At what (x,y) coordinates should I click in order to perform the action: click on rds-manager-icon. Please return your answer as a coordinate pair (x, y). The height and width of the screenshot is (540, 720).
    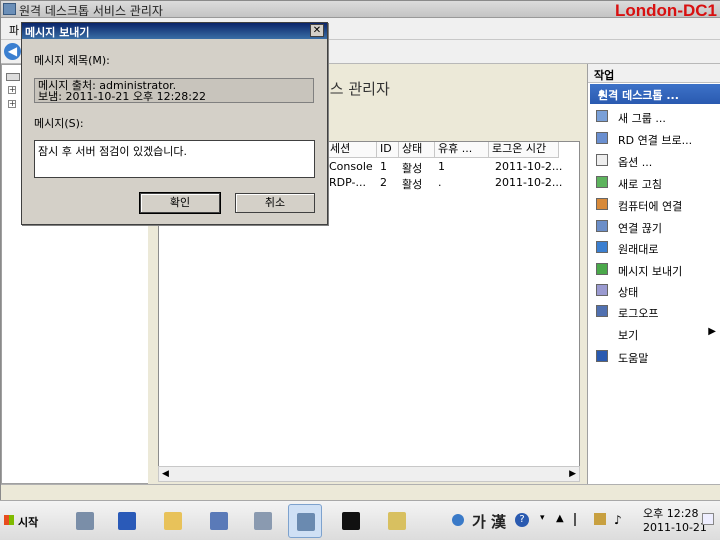
    Looking at the image, I should click on (306, 522).